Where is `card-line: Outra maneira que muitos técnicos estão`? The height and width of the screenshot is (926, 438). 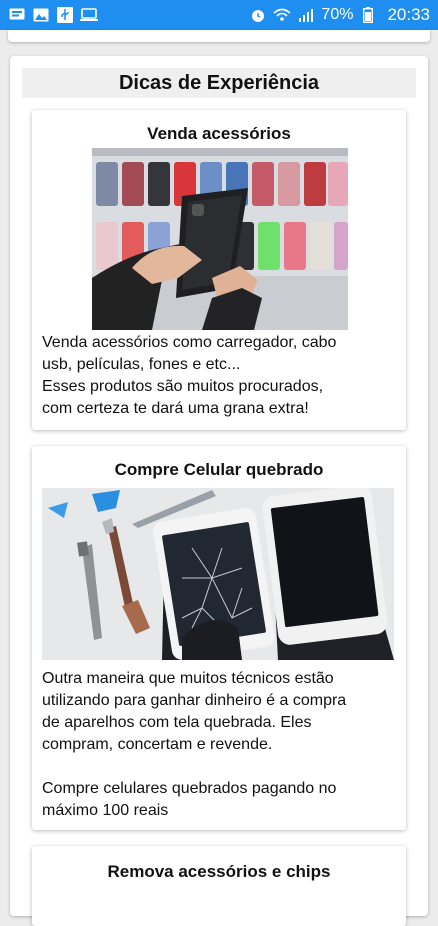
card-line: Outra maneira que muitos técnicos estão is located at coordinates (188, 678).